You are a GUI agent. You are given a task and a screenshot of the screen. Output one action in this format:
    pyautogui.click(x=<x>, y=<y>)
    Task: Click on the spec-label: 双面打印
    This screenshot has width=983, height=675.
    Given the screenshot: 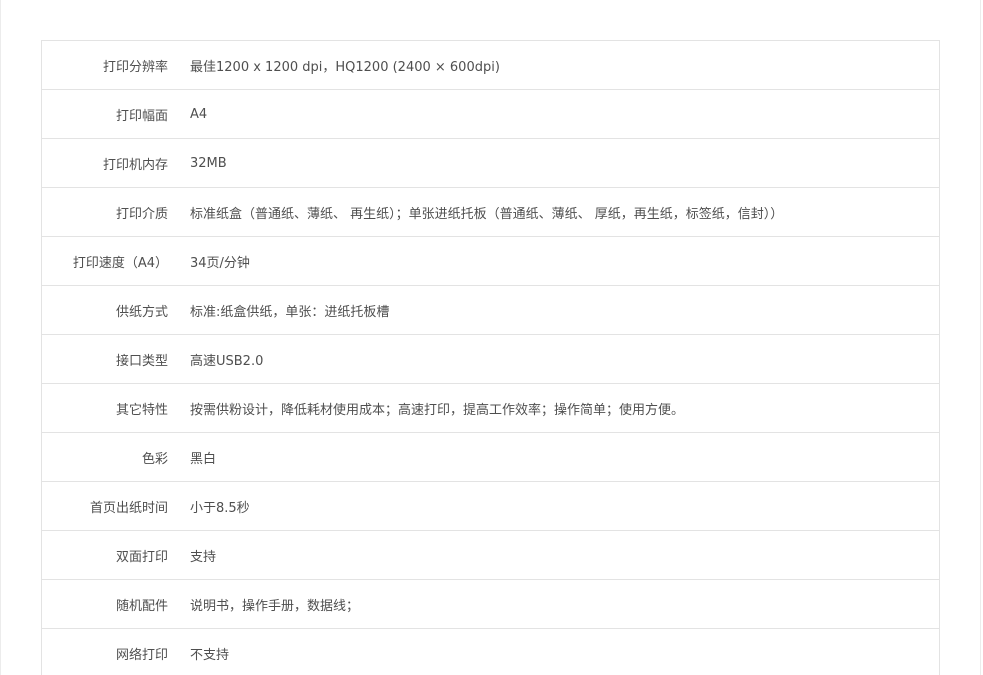 What is the action you would take?
    pyautogui.click(x=104, y=555)
    